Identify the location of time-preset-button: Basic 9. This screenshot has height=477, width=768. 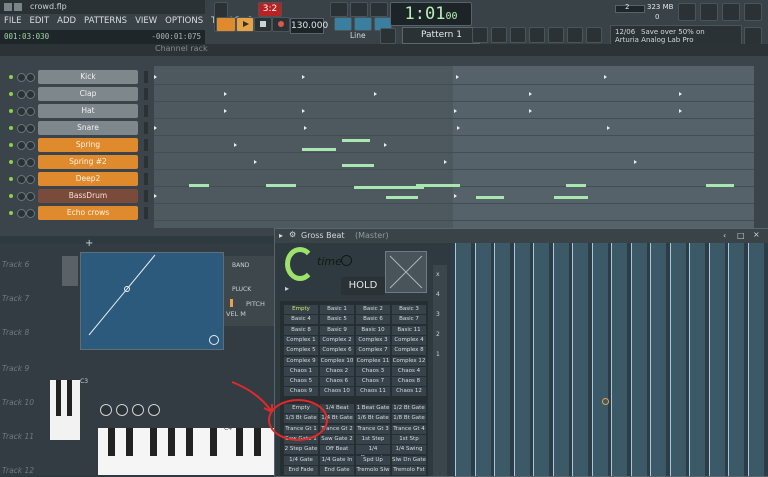
(337, 330).